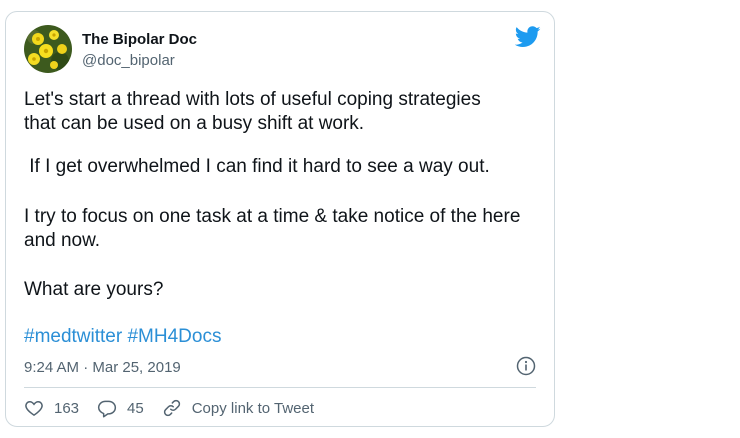  Describe the element at coordinates (67, 408) in the screenshot. I see `like-count: 163` at that location.